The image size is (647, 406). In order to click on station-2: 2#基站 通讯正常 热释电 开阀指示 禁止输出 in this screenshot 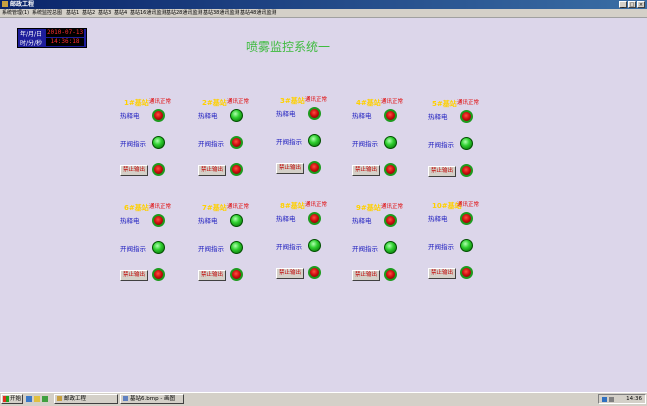, I will do `click(234, 143)`.